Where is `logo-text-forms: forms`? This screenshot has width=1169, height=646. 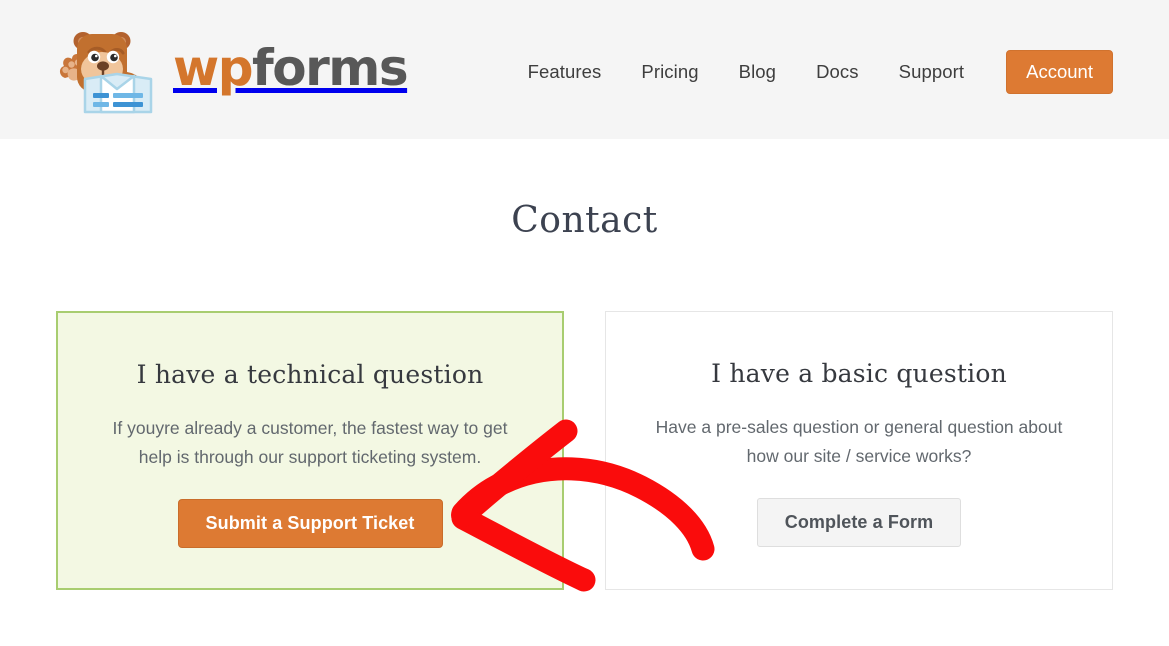
logo-text-forms: forms is located at coordinates (330, 68).